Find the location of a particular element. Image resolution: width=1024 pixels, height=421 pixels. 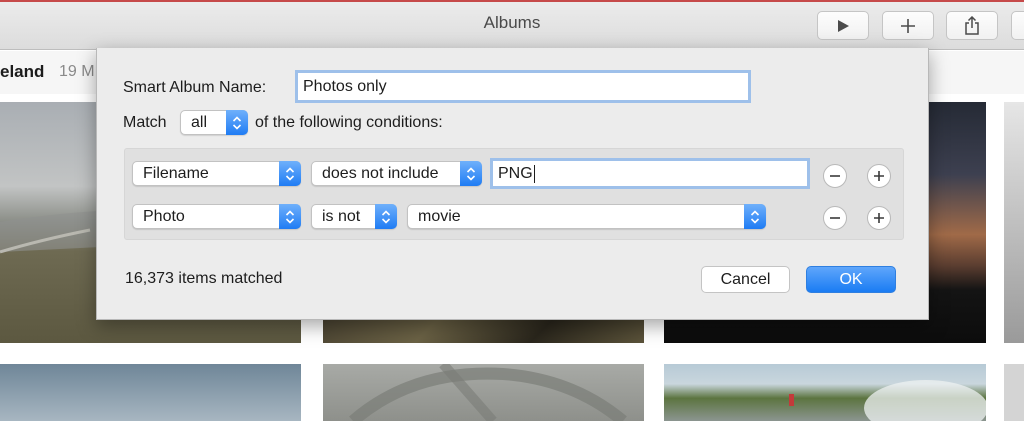

condition-value-text: PNG is located at coordinates (515, 173).